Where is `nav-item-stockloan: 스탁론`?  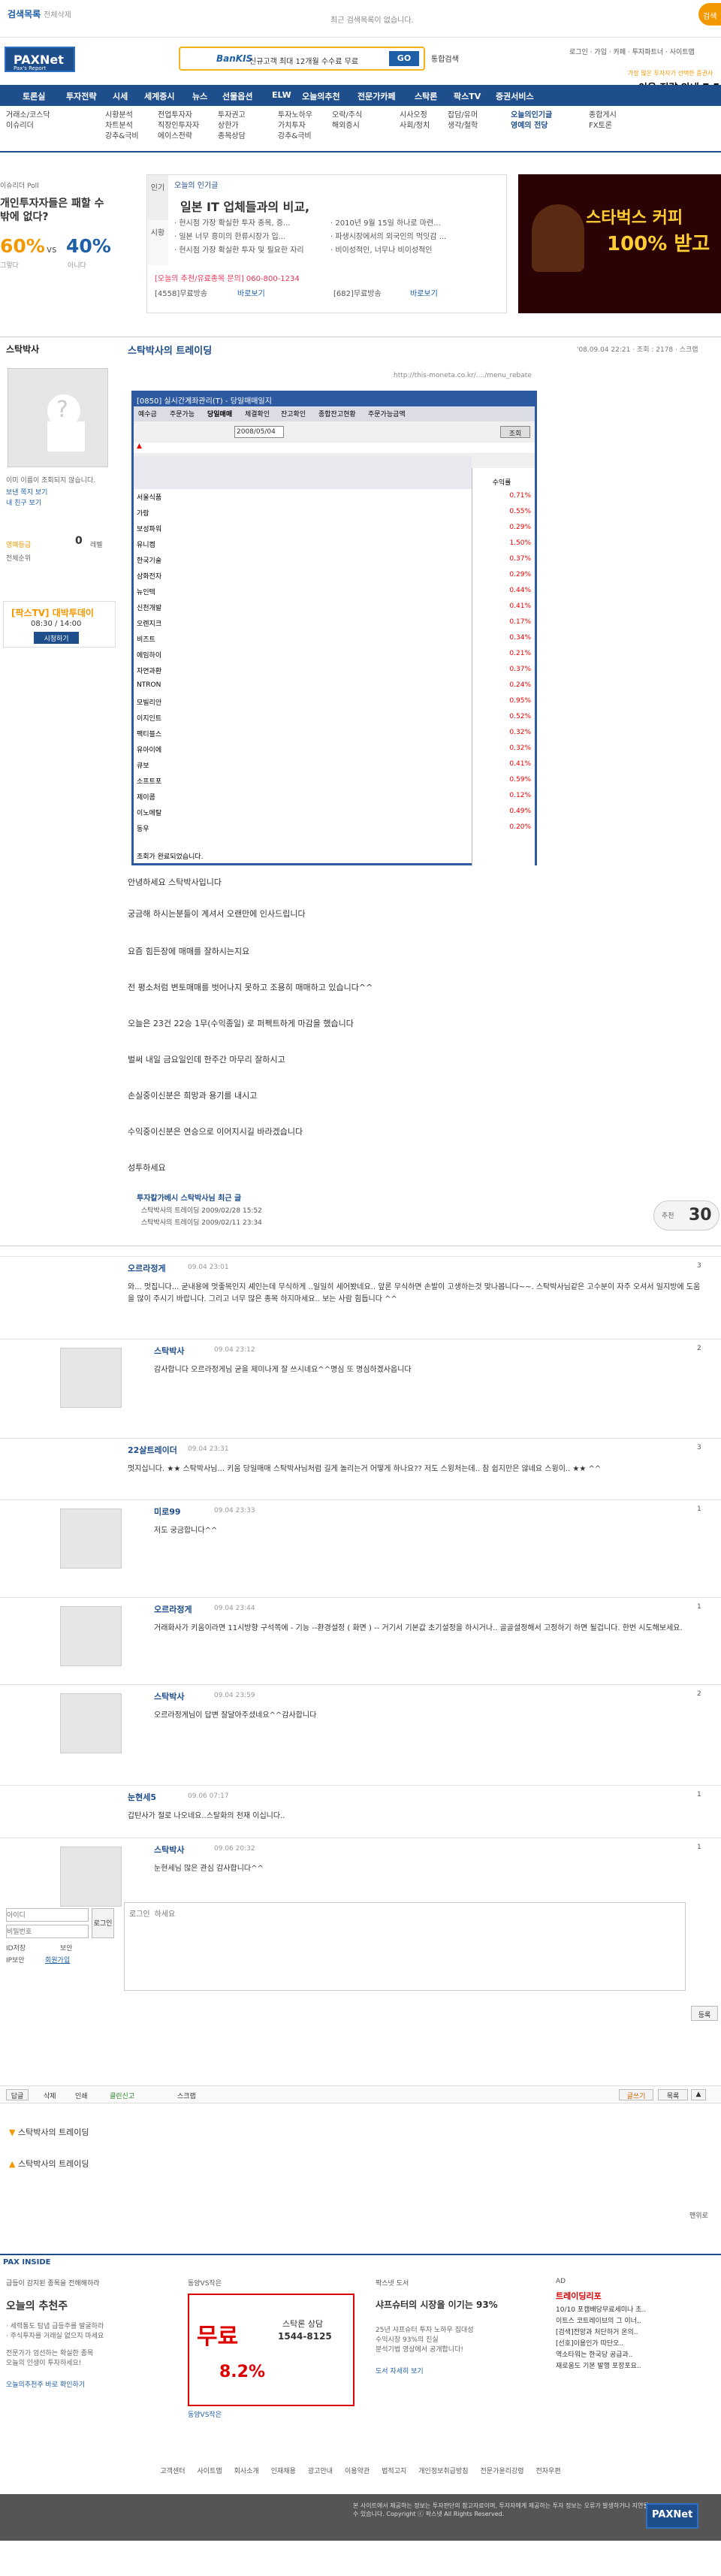
nav-item-stockloan: 스탁론 is located at coordinates (426, 96).